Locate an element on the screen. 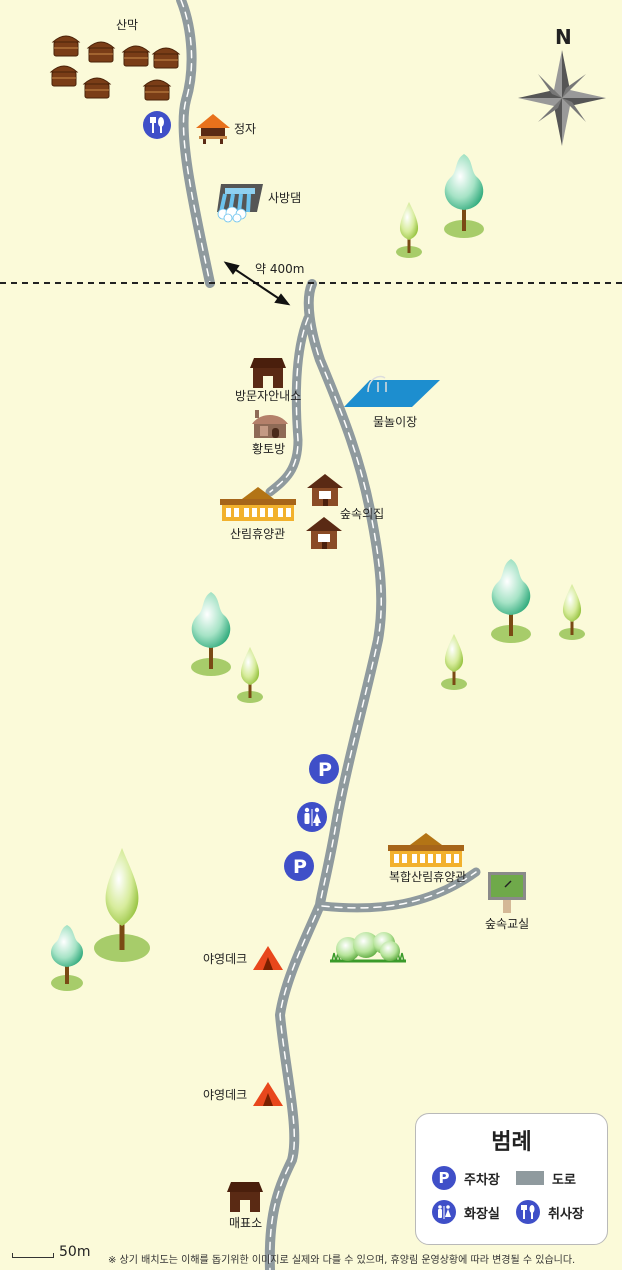 This screenshot has width=622, height=1270. legend-item-parking: P 주차장 is located at coordinates (466, 1178).